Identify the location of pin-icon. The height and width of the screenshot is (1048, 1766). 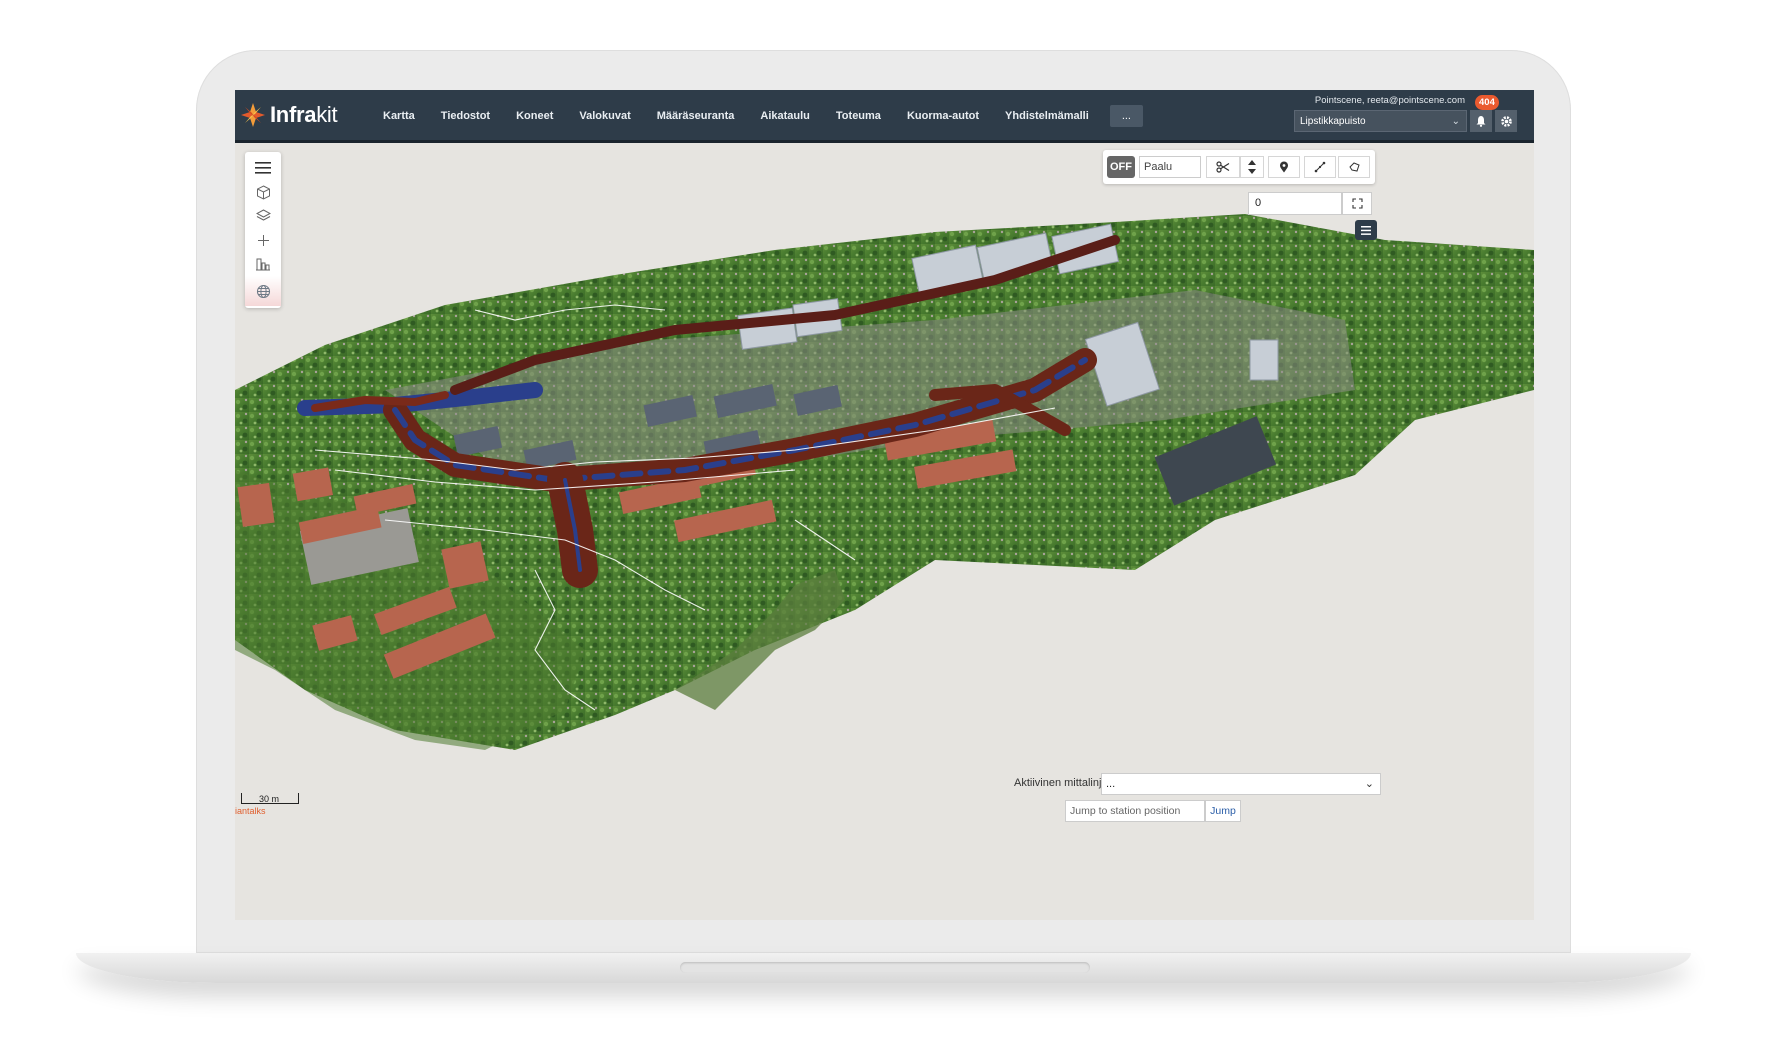
(1284, 167).